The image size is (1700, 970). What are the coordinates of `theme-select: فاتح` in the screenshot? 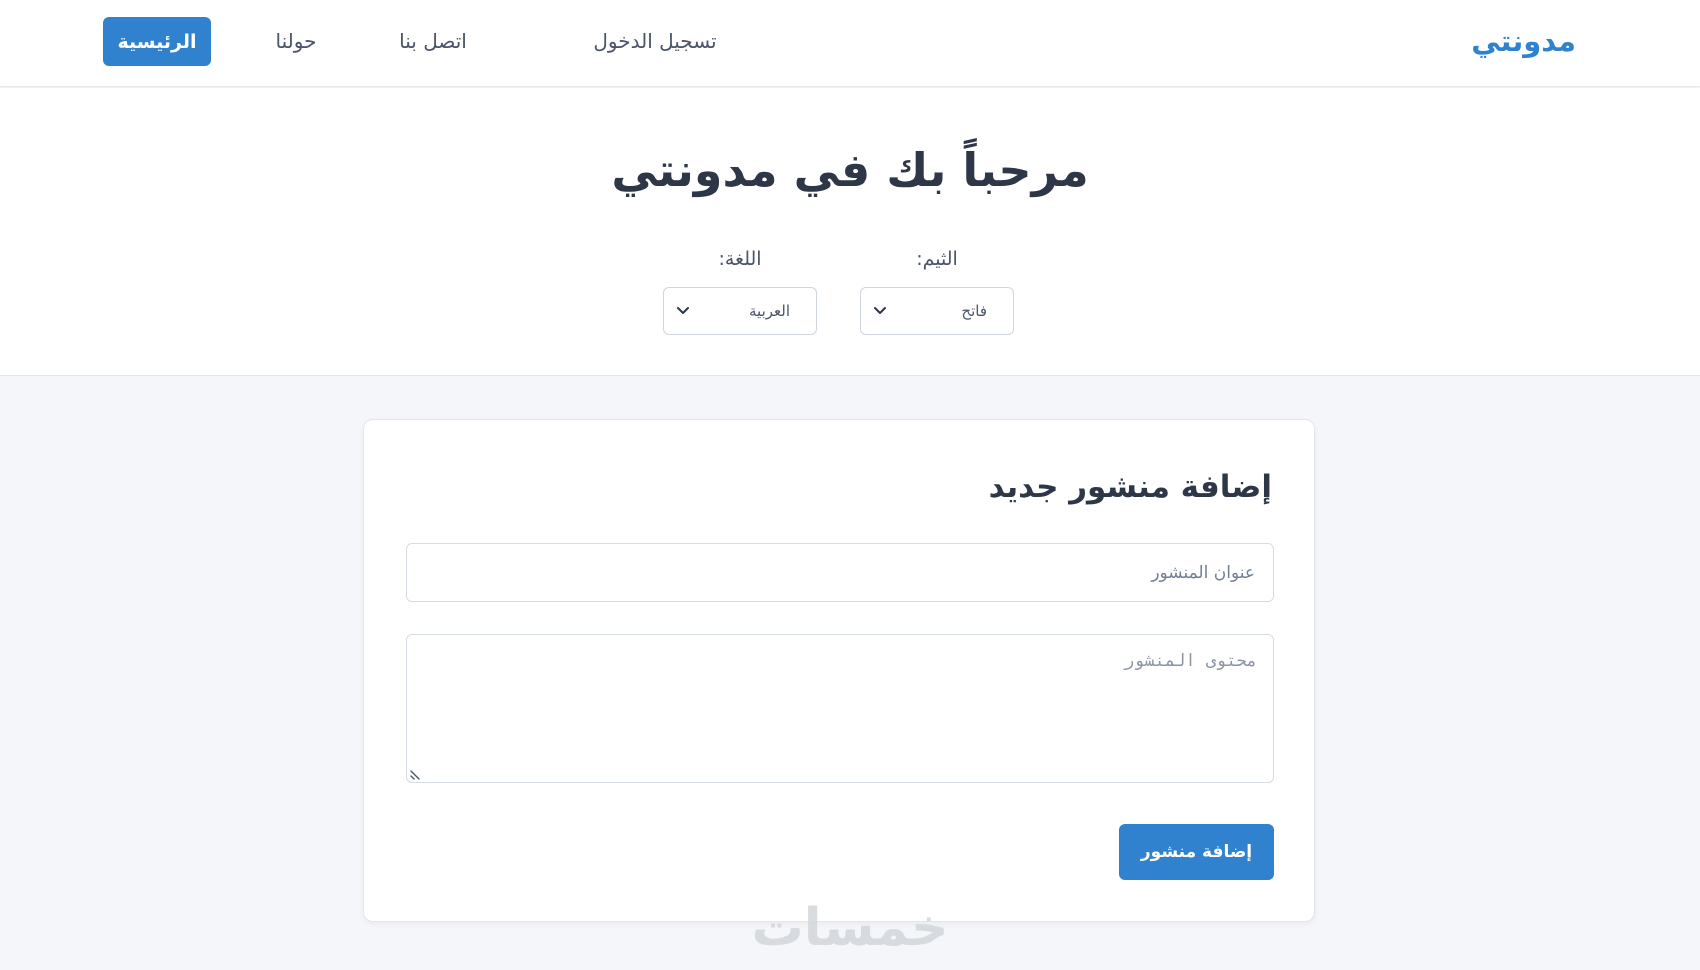 It's located at (937, 311).